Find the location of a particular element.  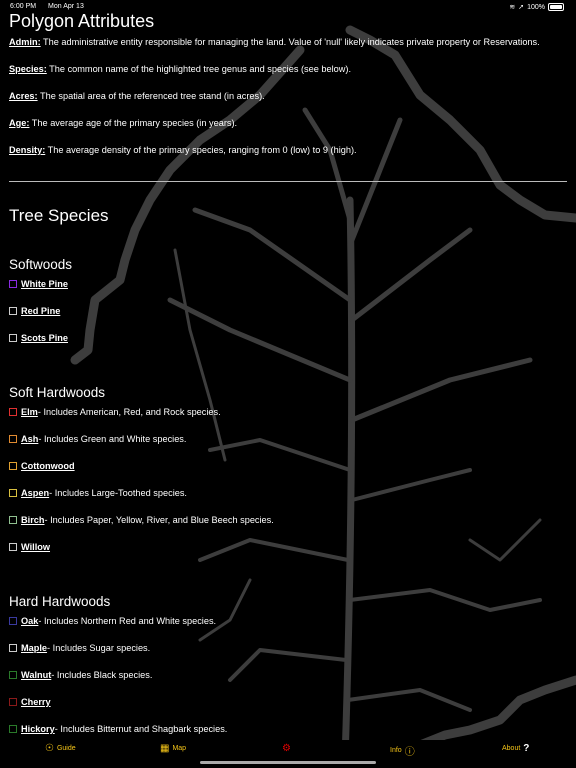

attribute-term: Age: is located at coordinates (19, 123).